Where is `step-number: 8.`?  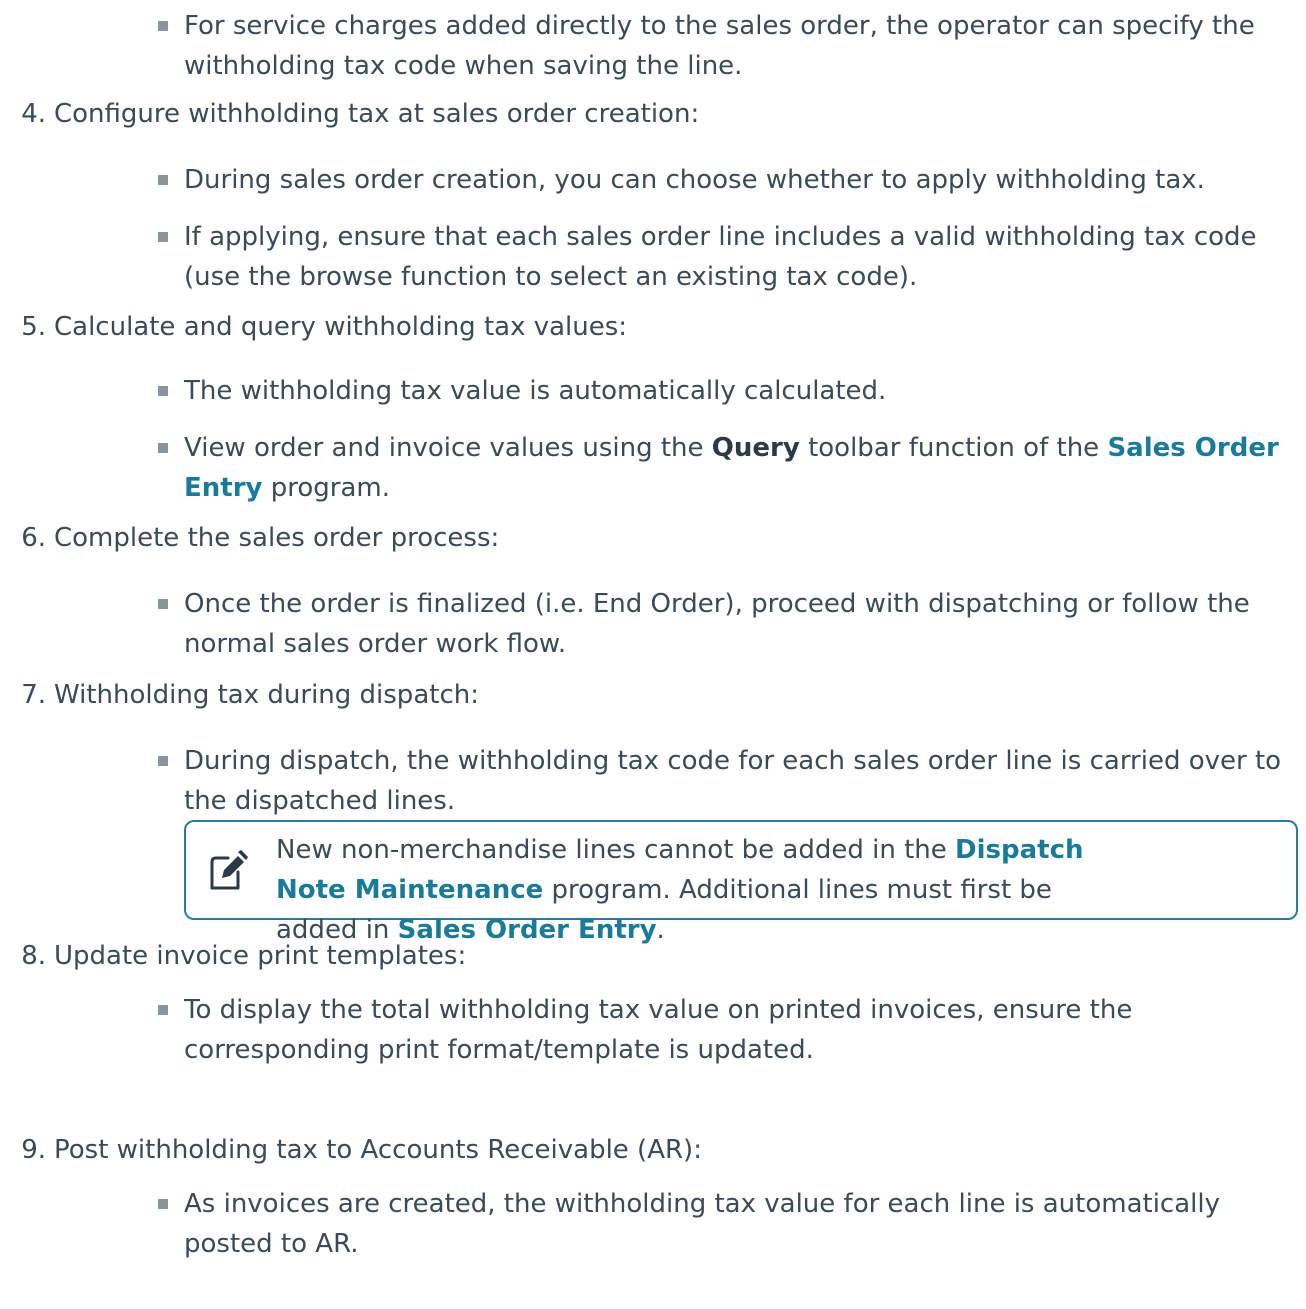
step-number: 8. is located at coordinates (33, 956).